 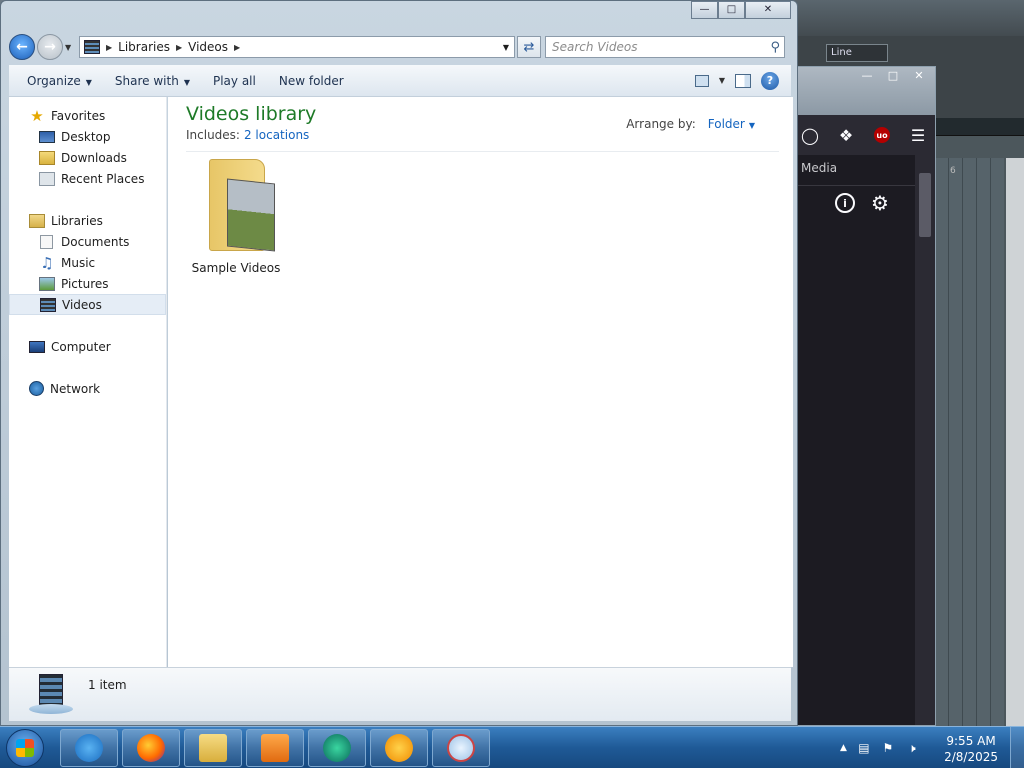 What do you see at coordinates (722, 80) in the screenshot?
I see `view-options-dropdown: ▼` at bounding box center [722, 80].